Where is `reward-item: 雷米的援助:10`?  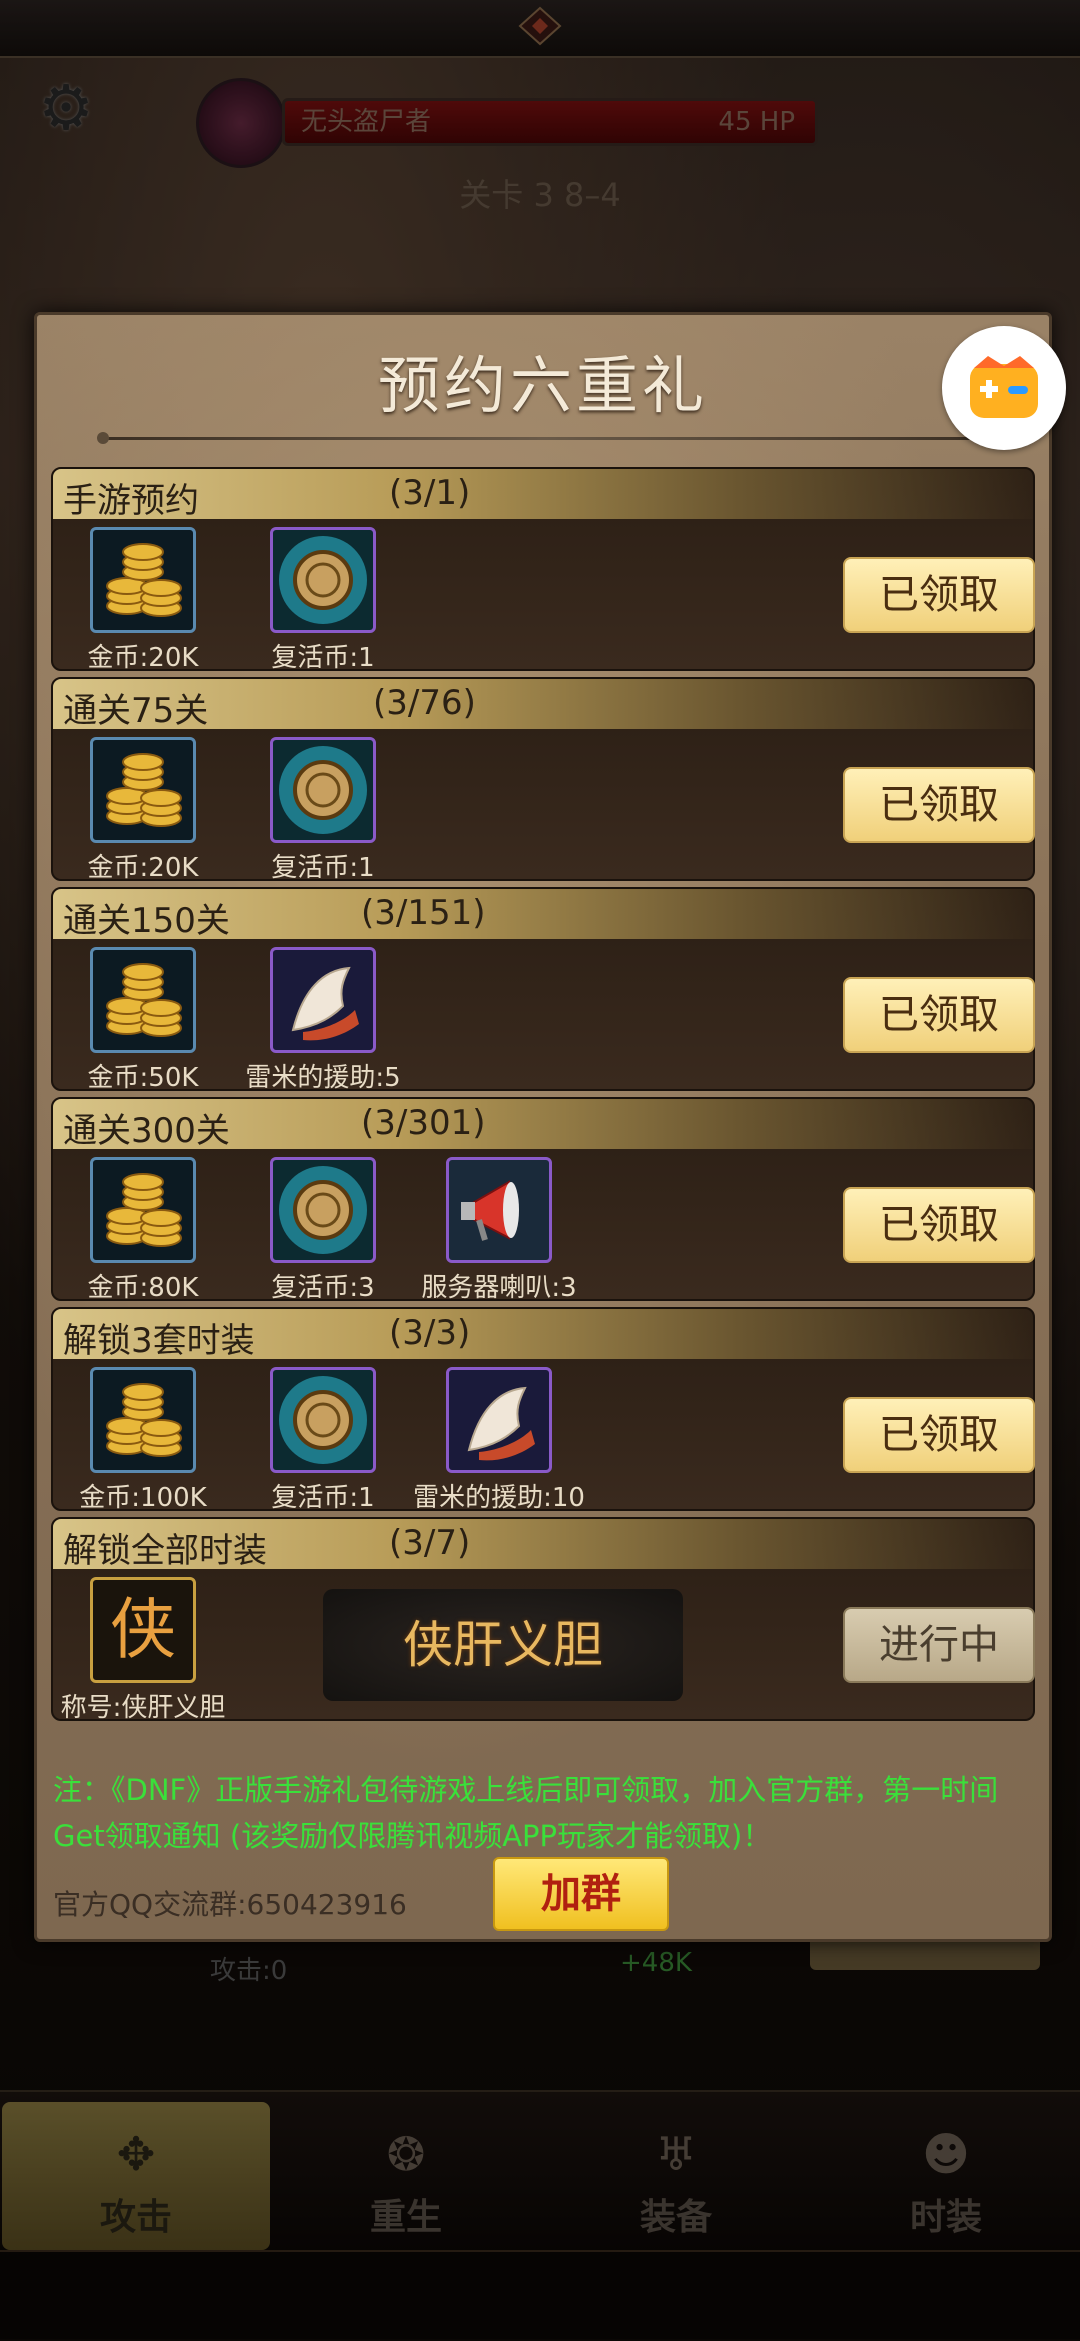 reward-item: 雷米的援助:10 is located at coordinates (499, 1440).